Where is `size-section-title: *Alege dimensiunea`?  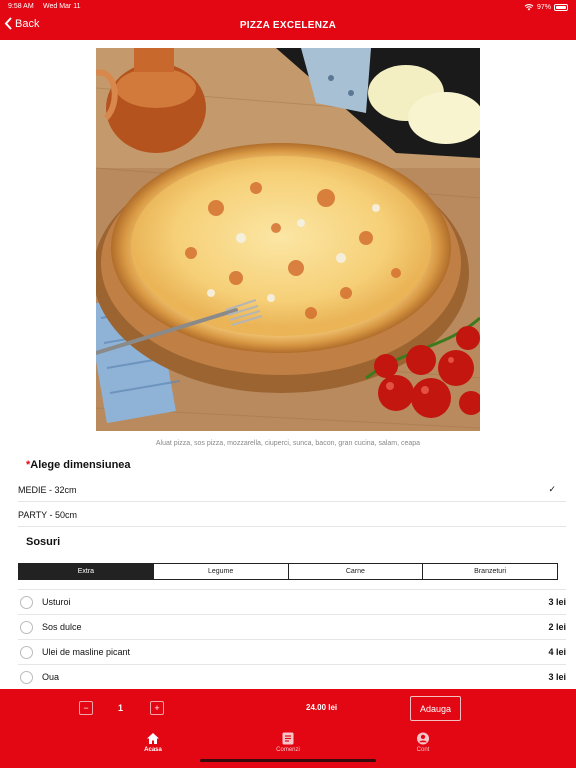 size-section-title: *Alege dimensiunea is located at coordinates (78, 465).